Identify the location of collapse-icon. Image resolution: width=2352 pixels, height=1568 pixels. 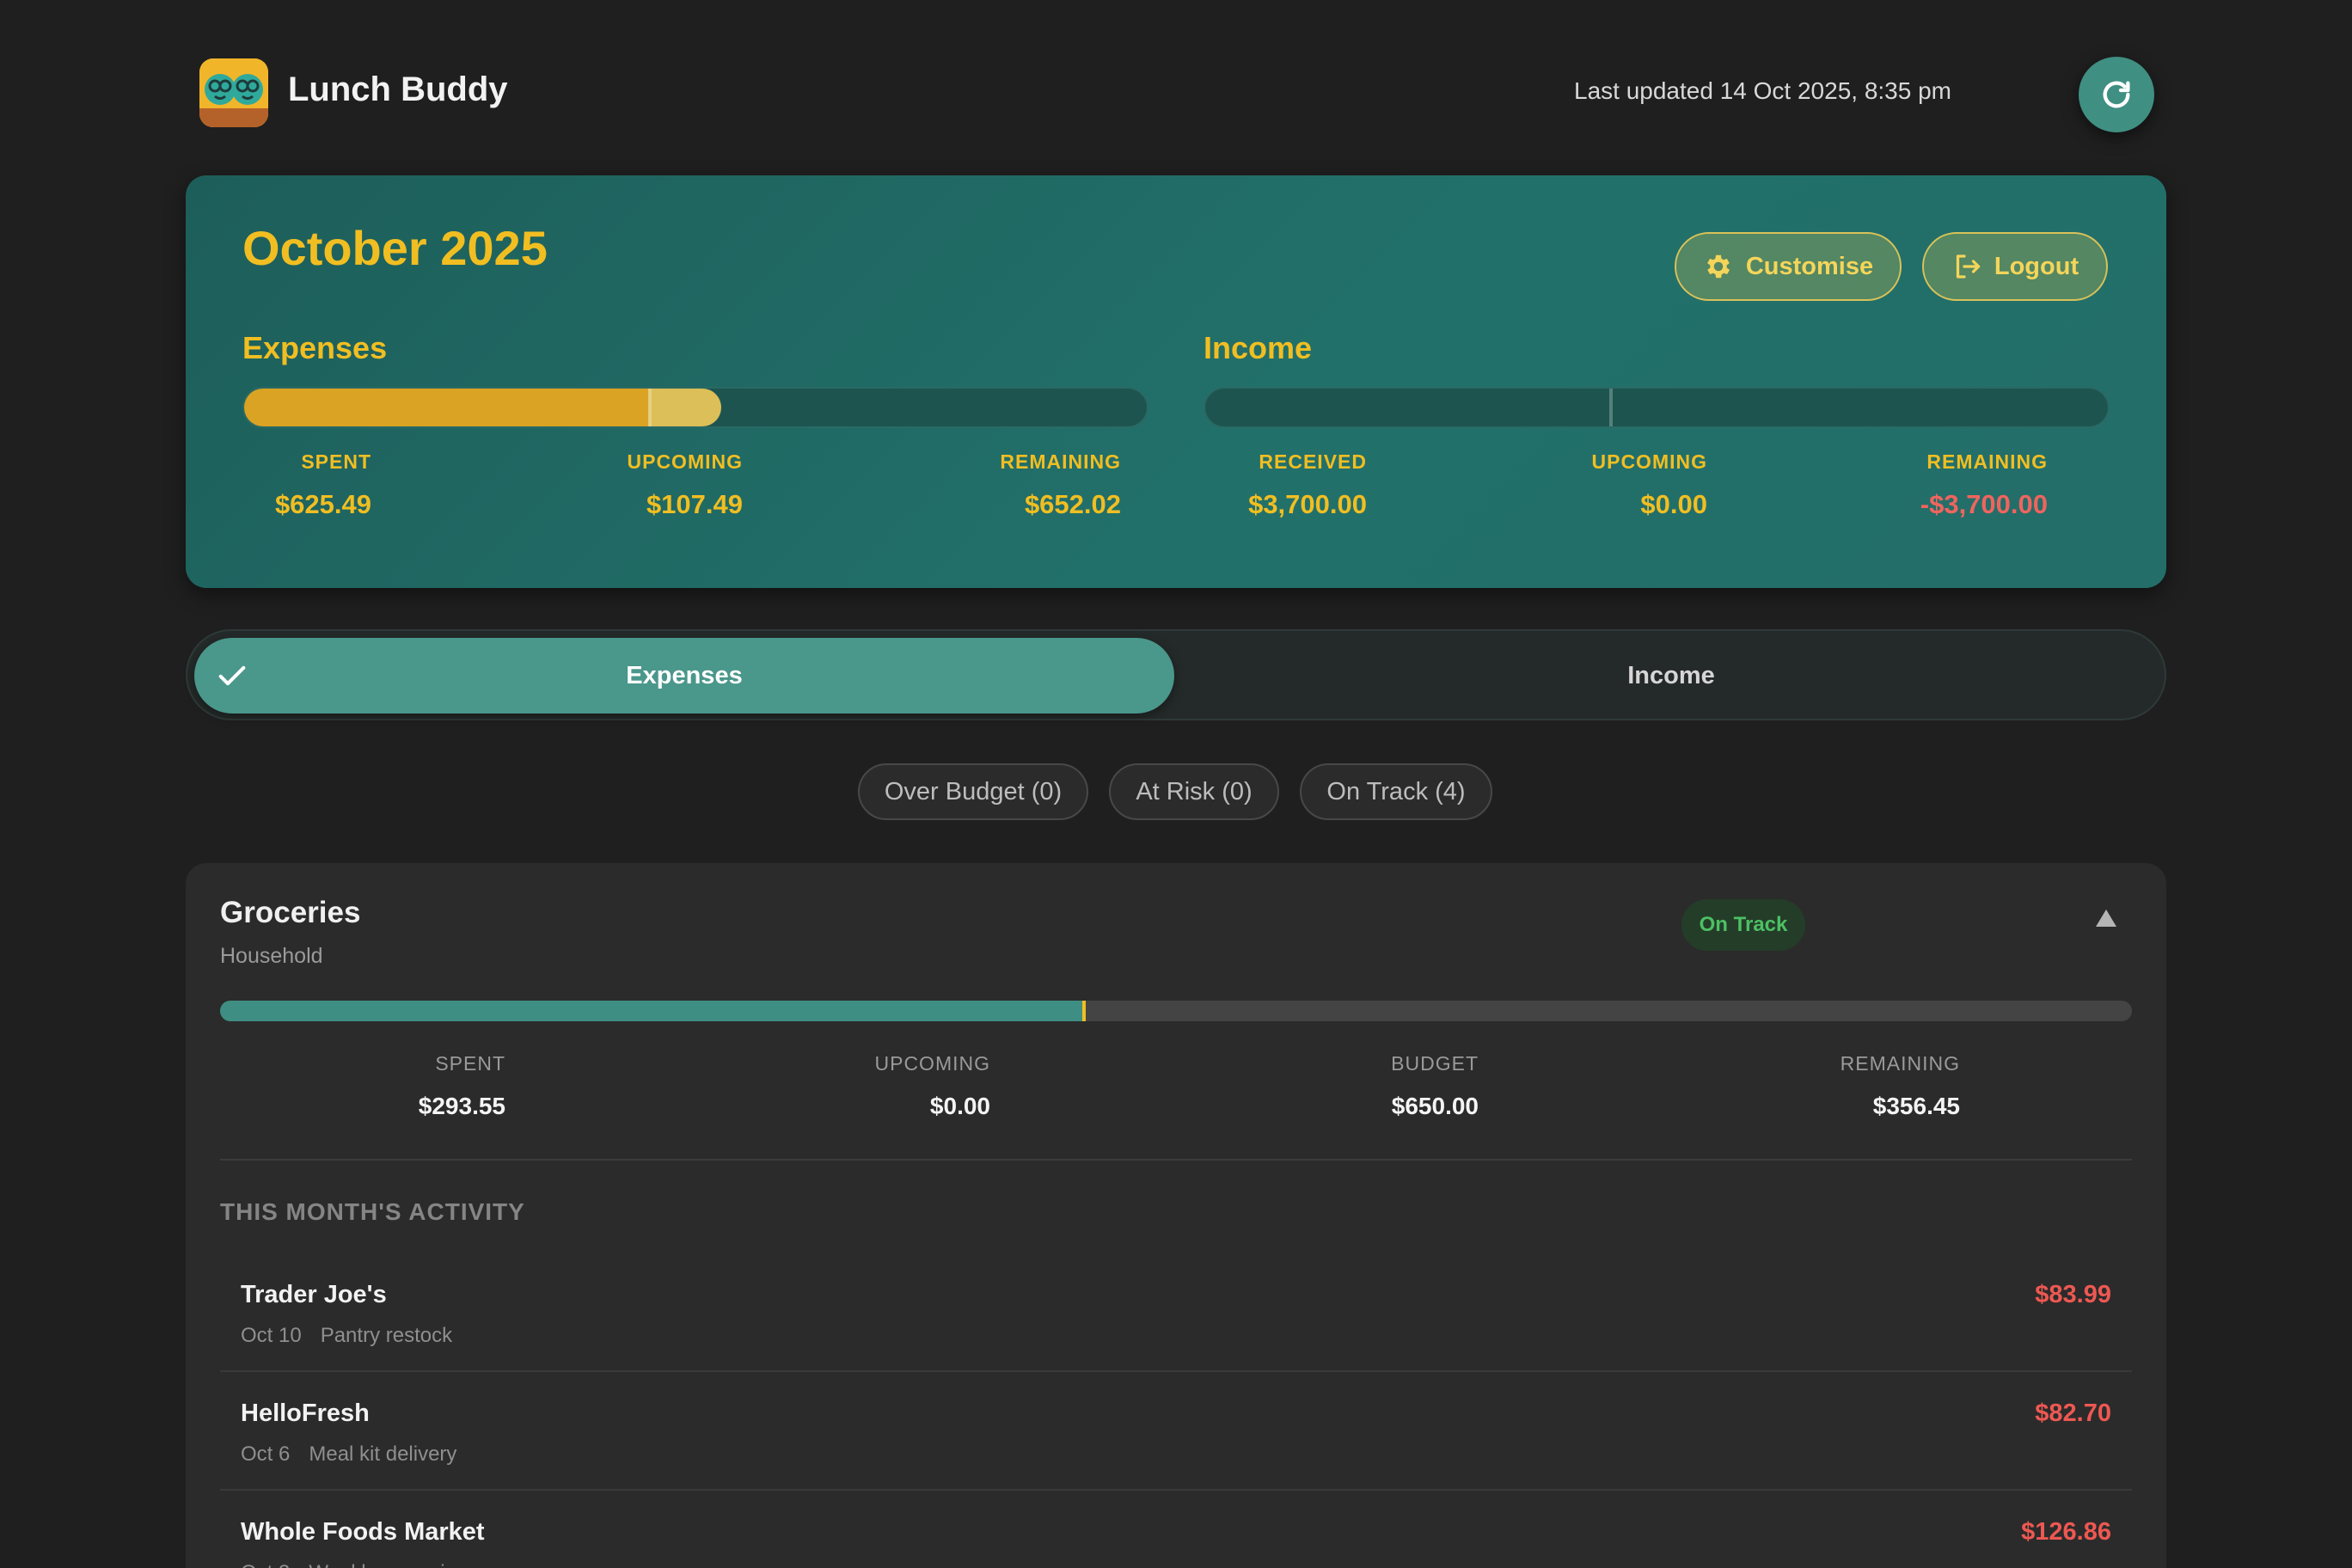
(2106, 918).